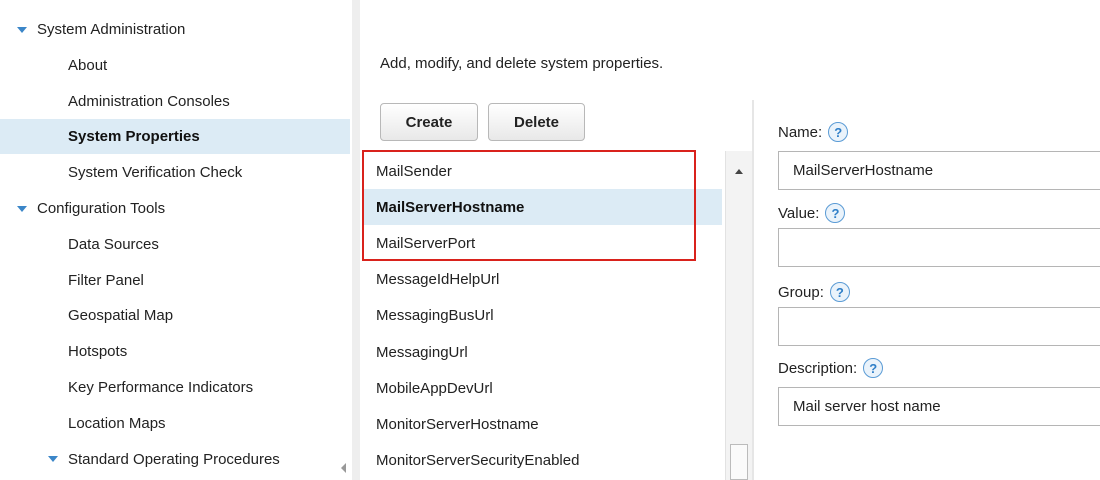  I want to click on value-label-text: Value:, so click(799, 213).